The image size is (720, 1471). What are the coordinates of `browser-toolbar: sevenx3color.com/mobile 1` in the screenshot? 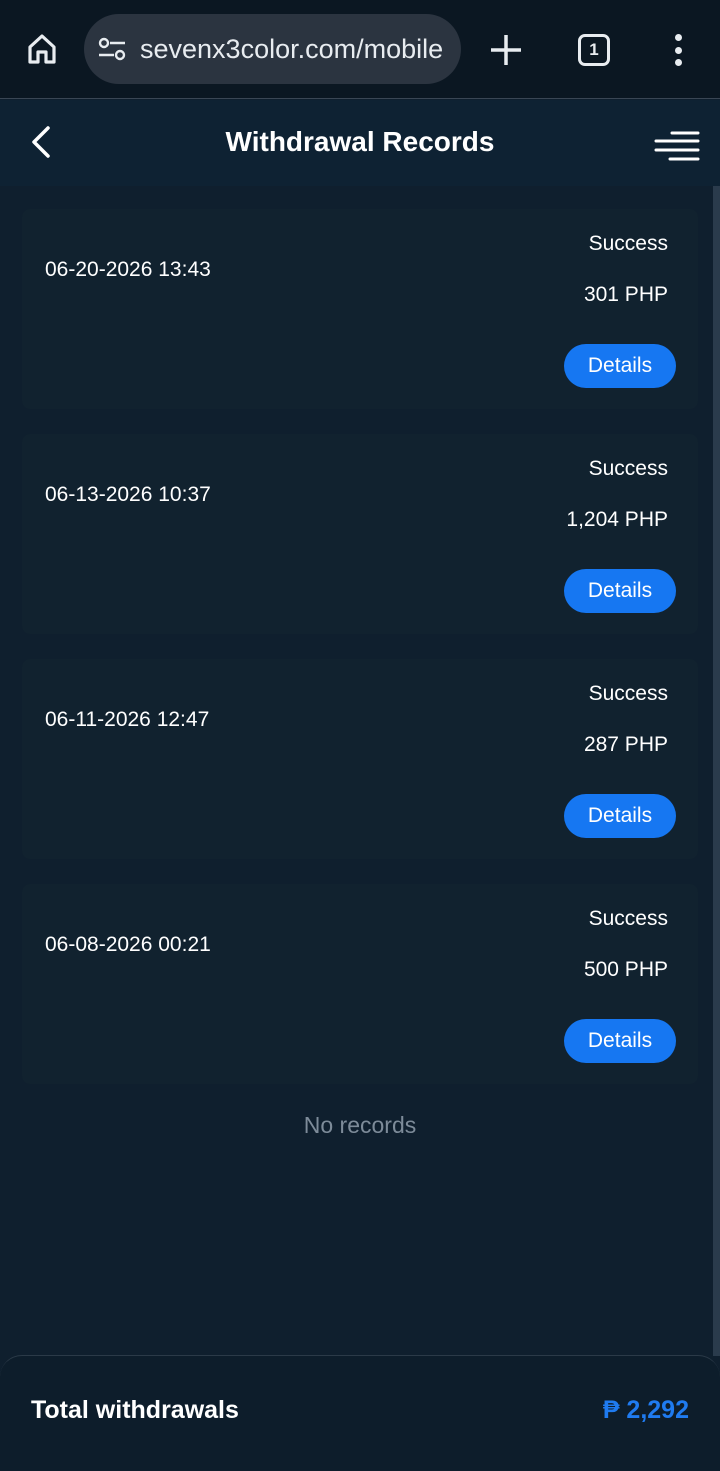 It's located at (360, 49).